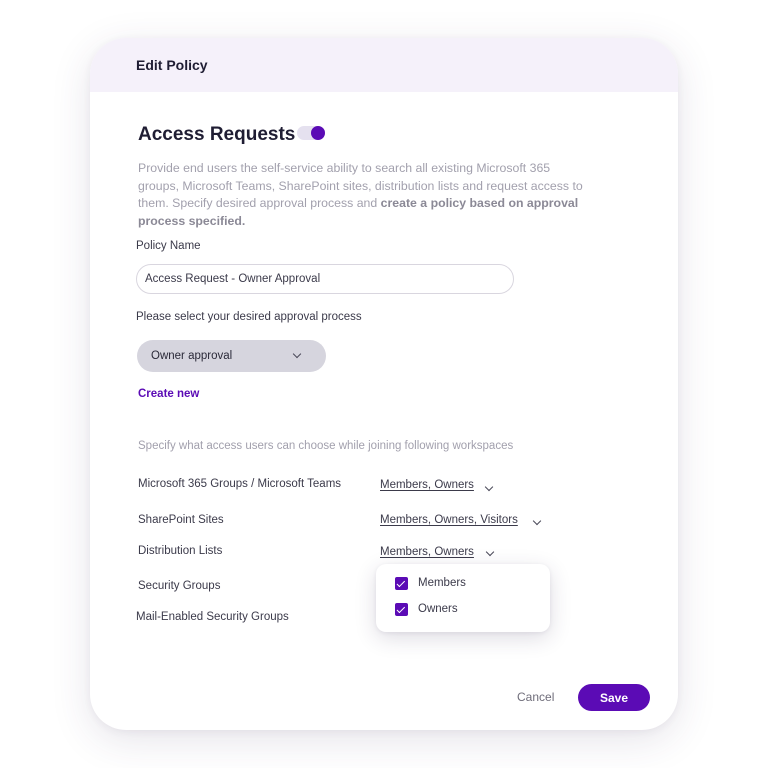  Describe the element at coordinates (427, 552) in the screenshot. I see `workspace-access-distribution-lists: Members, Owners` at that location.